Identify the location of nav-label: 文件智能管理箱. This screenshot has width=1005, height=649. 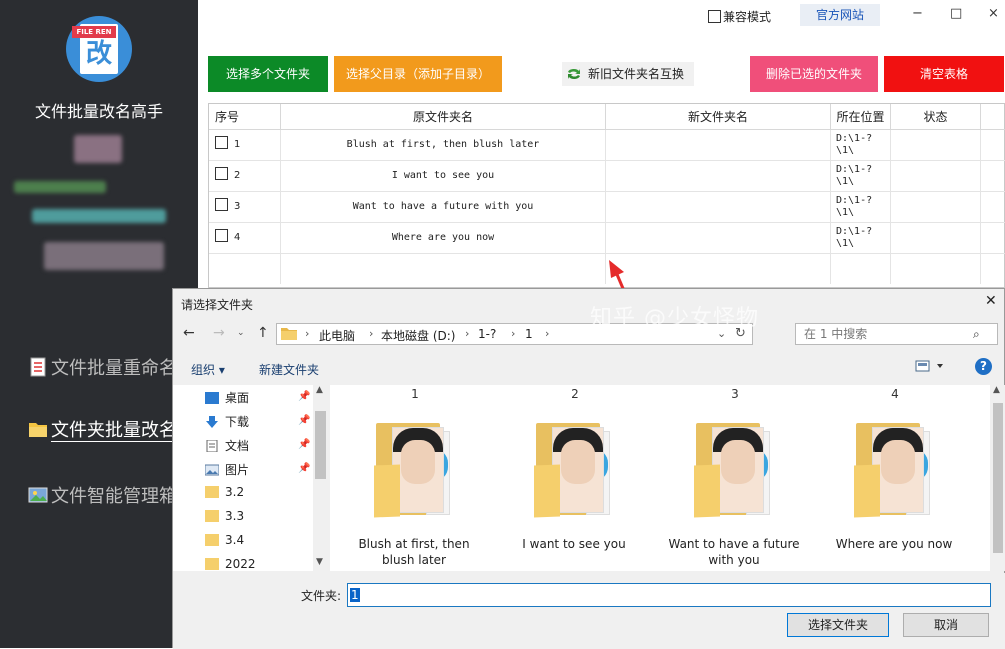
(114, 496).